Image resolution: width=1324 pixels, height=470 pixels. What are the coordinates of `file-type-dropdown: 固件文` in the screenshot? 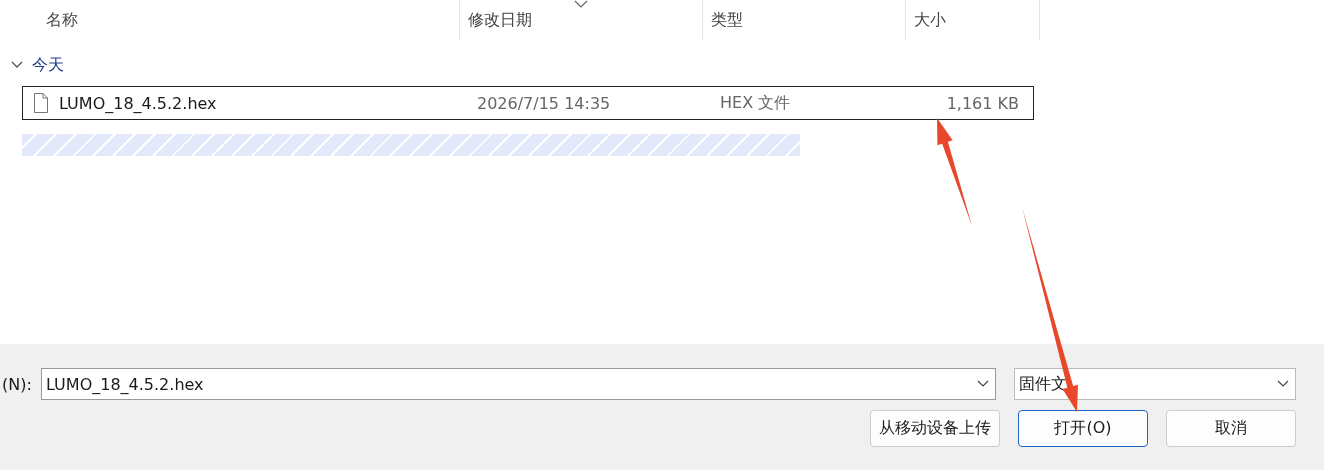 It's located at (1155, 384).